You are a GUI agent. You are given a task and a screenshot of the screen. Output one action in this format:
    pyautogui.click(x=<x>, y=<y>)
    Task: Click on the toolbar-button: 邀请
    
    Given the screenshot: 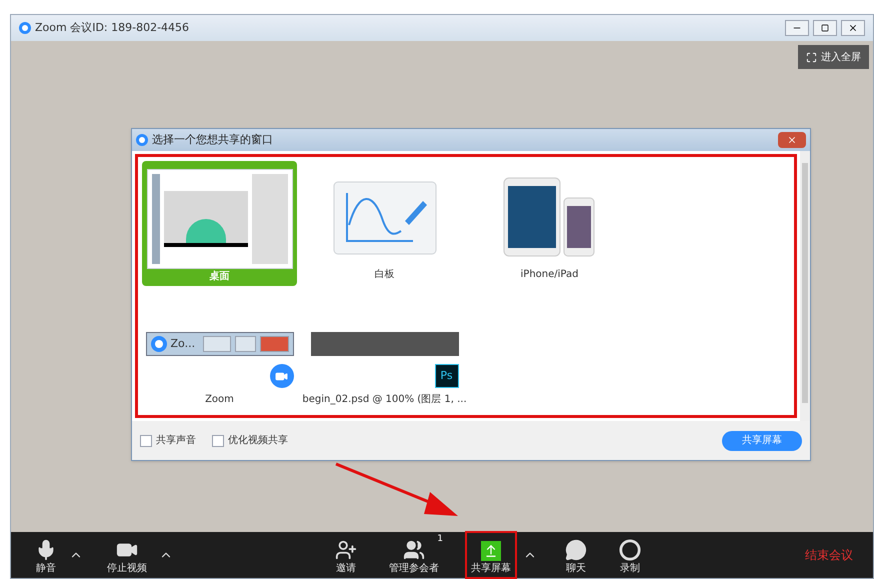 What is the action you would take?
    pyautogui.click(x=346, y=555)
    